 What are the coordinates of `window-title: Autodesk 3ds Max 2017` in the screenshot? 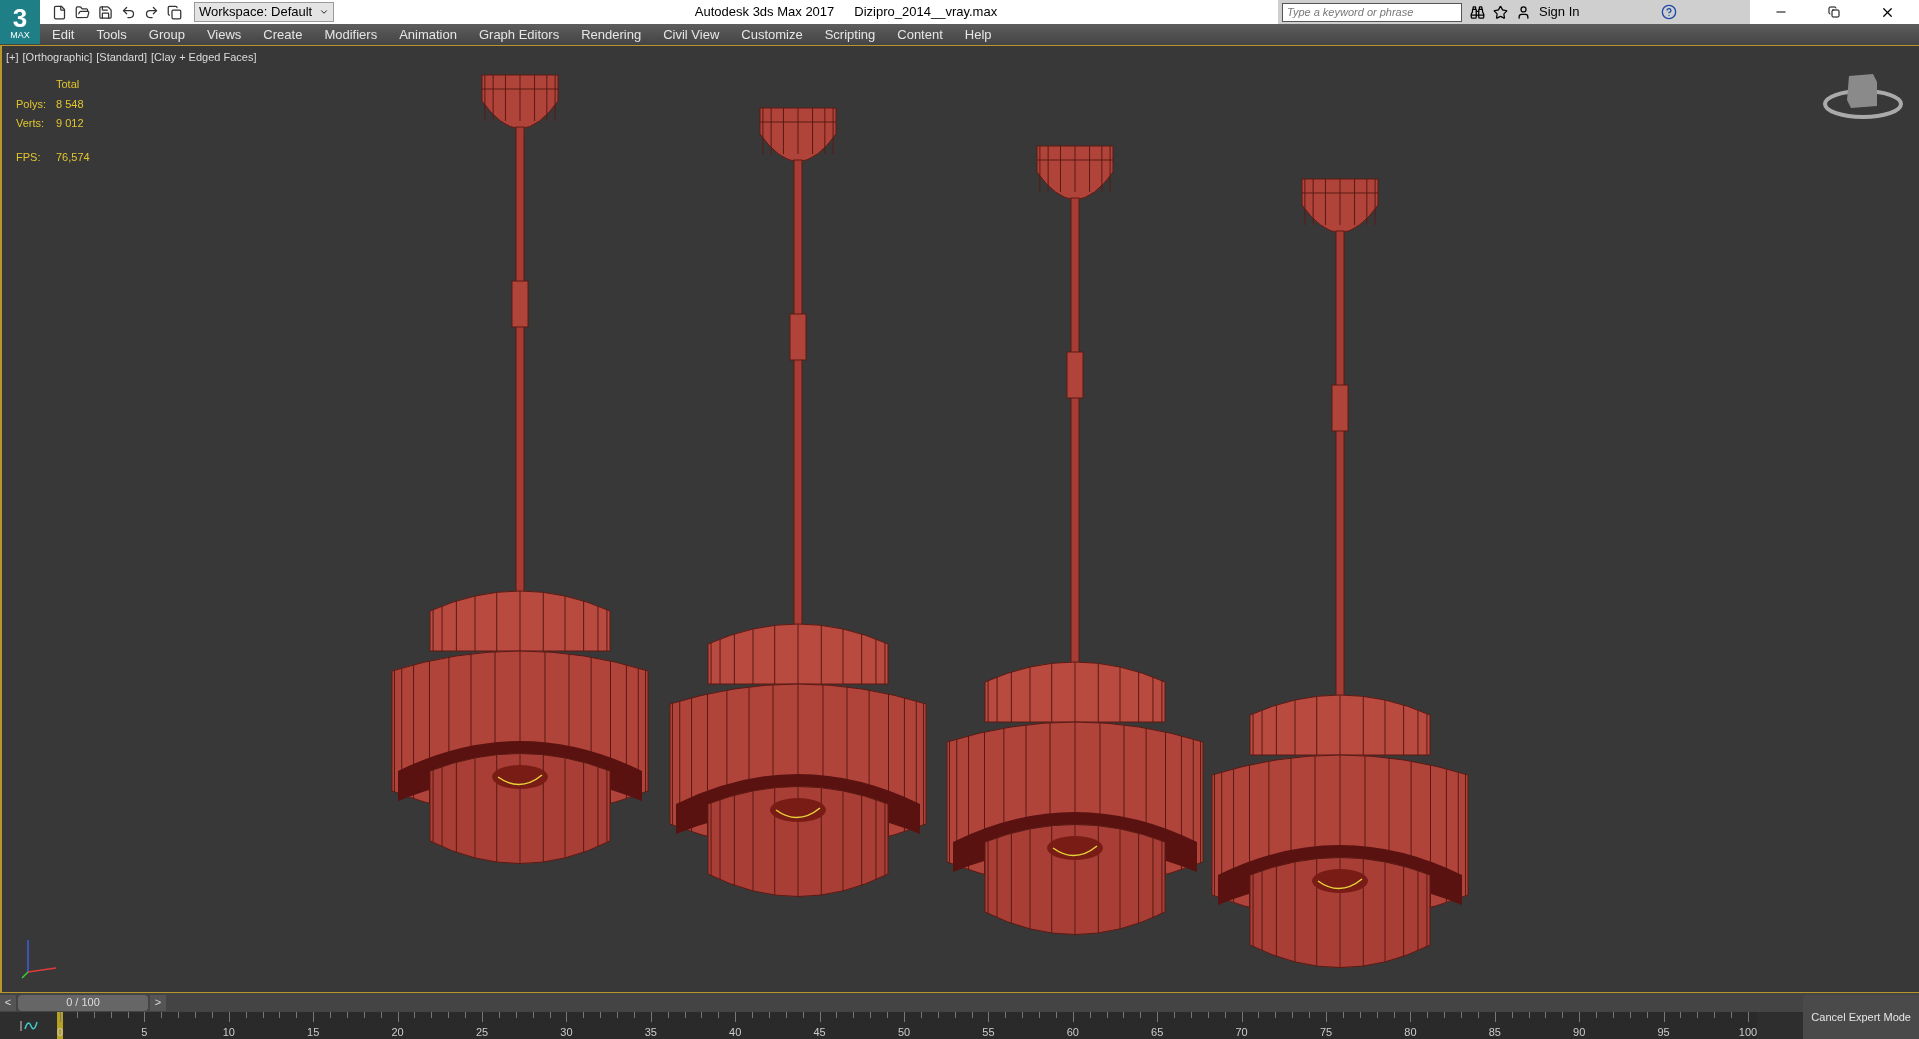 It's located at (764, 12).